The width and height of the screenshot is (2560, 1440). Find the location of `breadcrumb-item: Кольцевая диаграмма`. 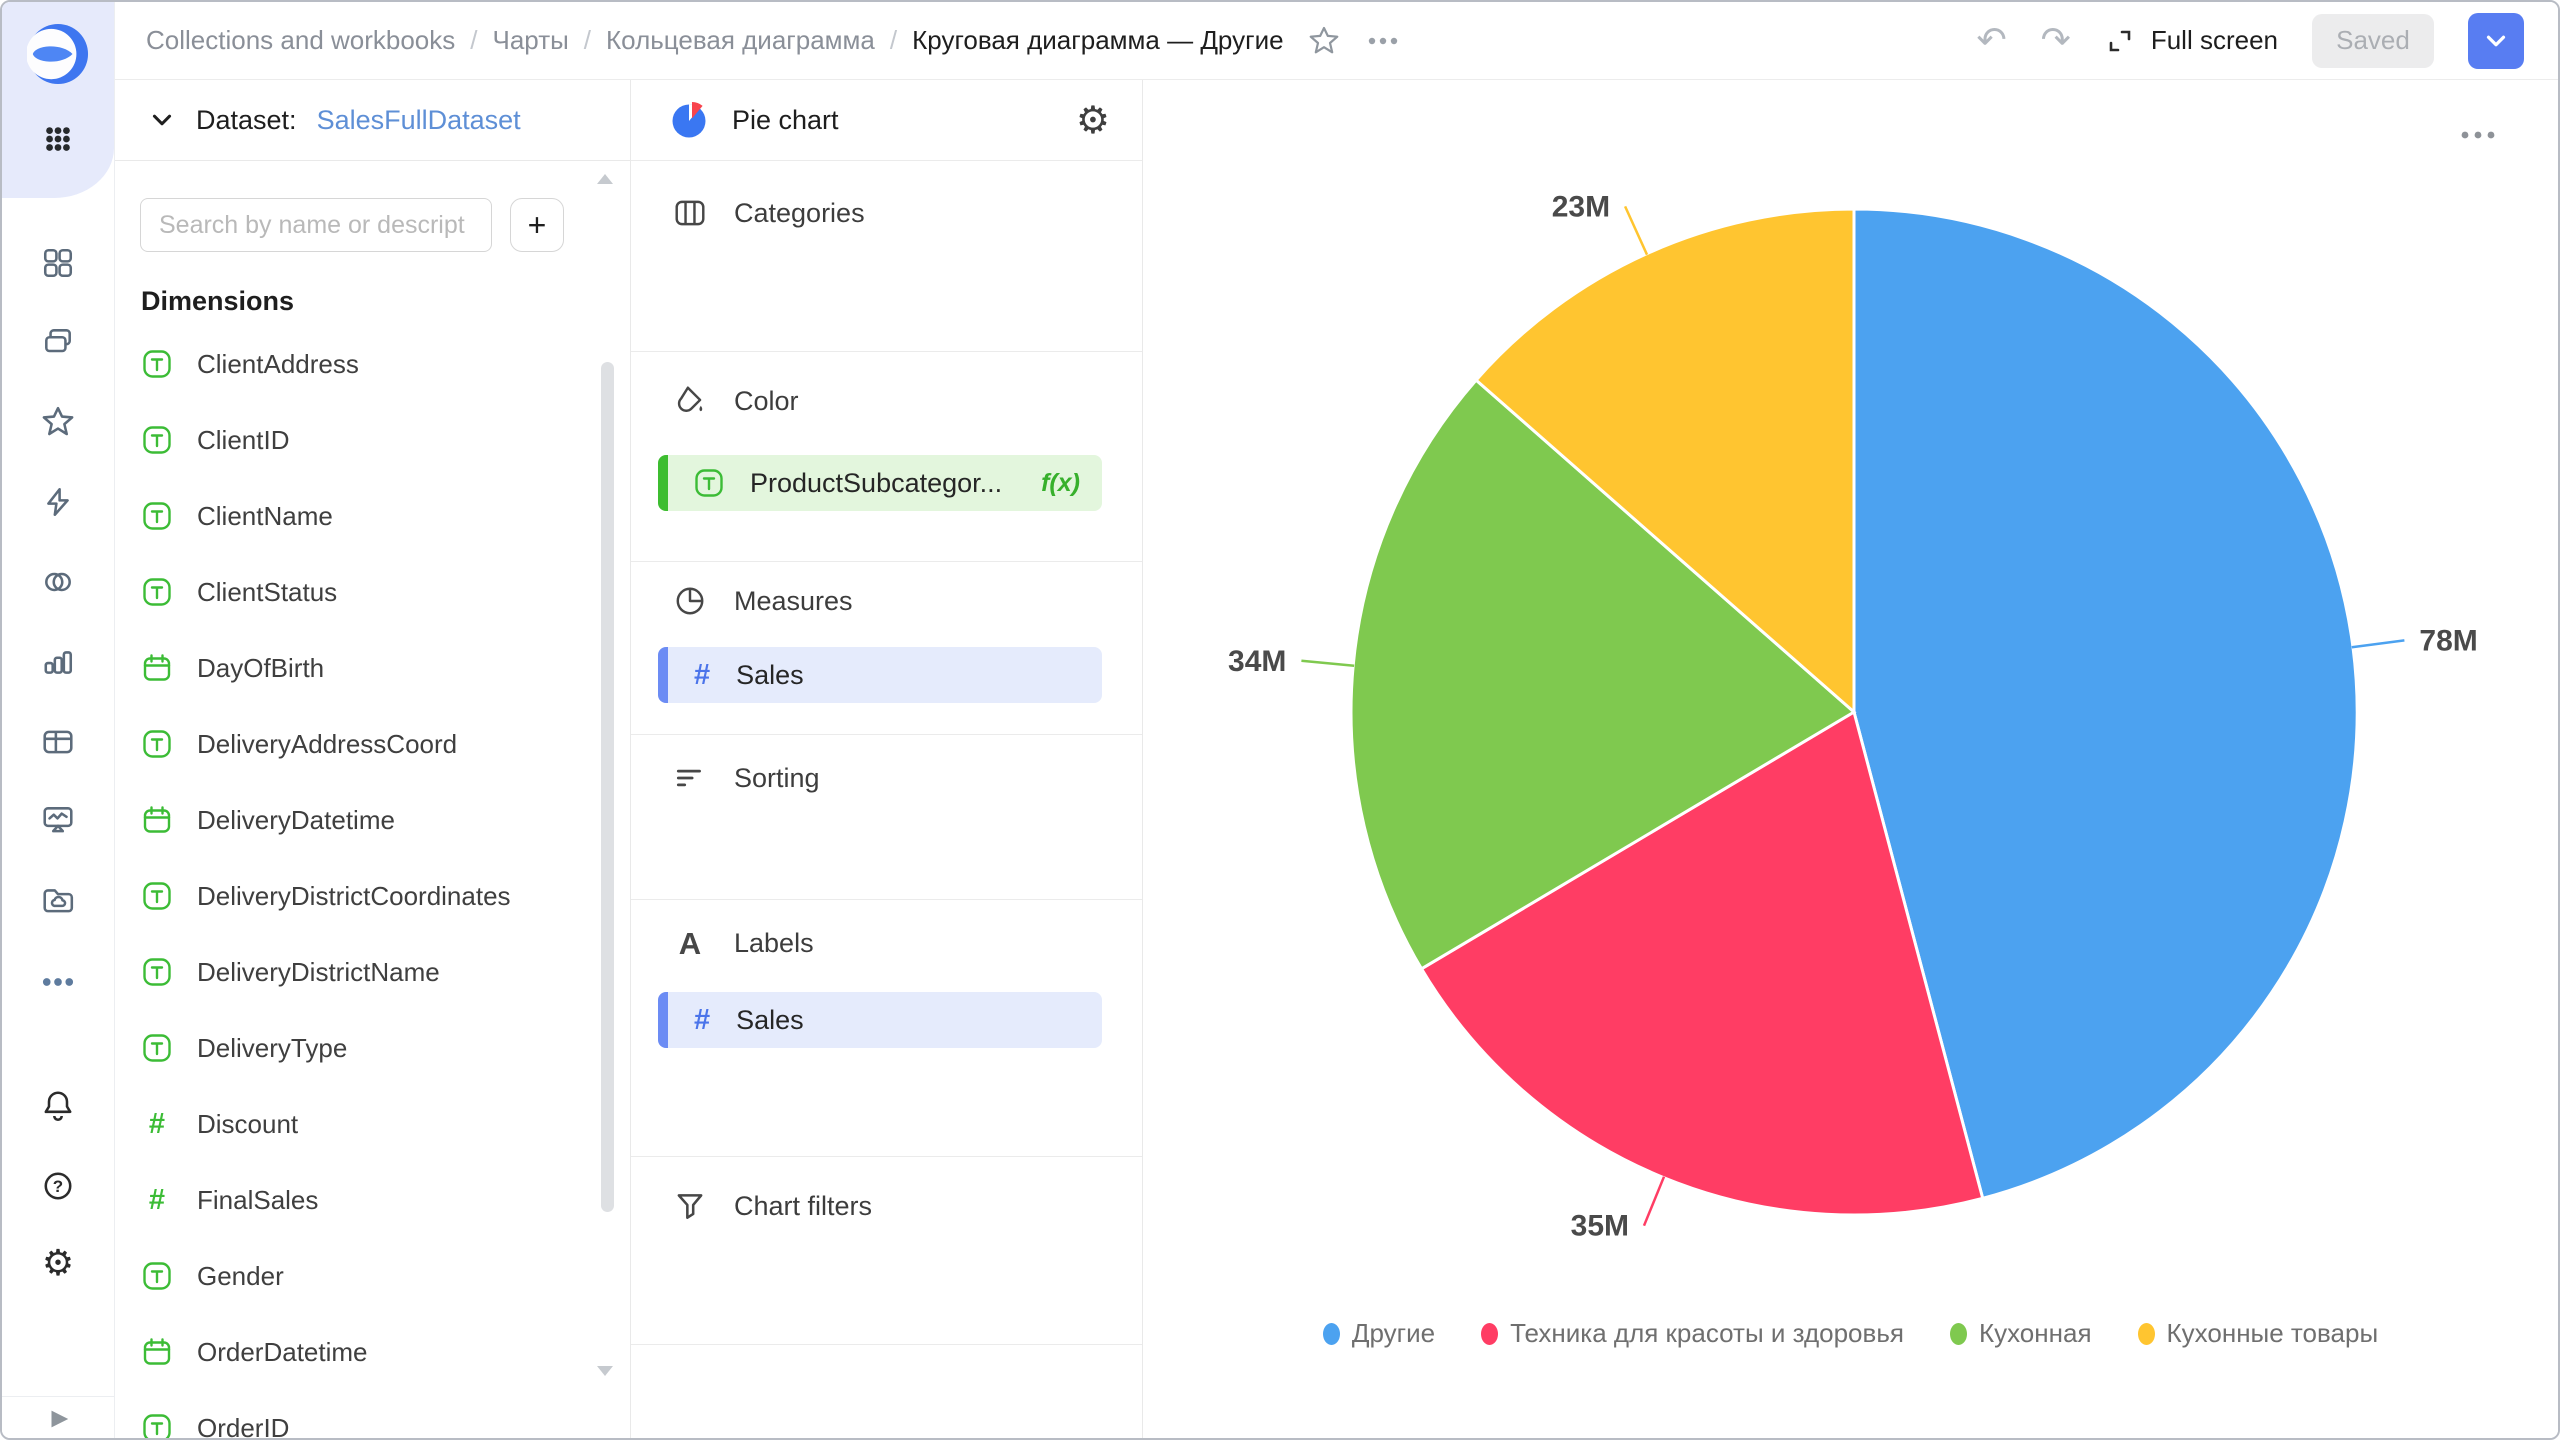

breadcrumb-item: Кольцевая диаграмма is located at coordinates (740, 40).